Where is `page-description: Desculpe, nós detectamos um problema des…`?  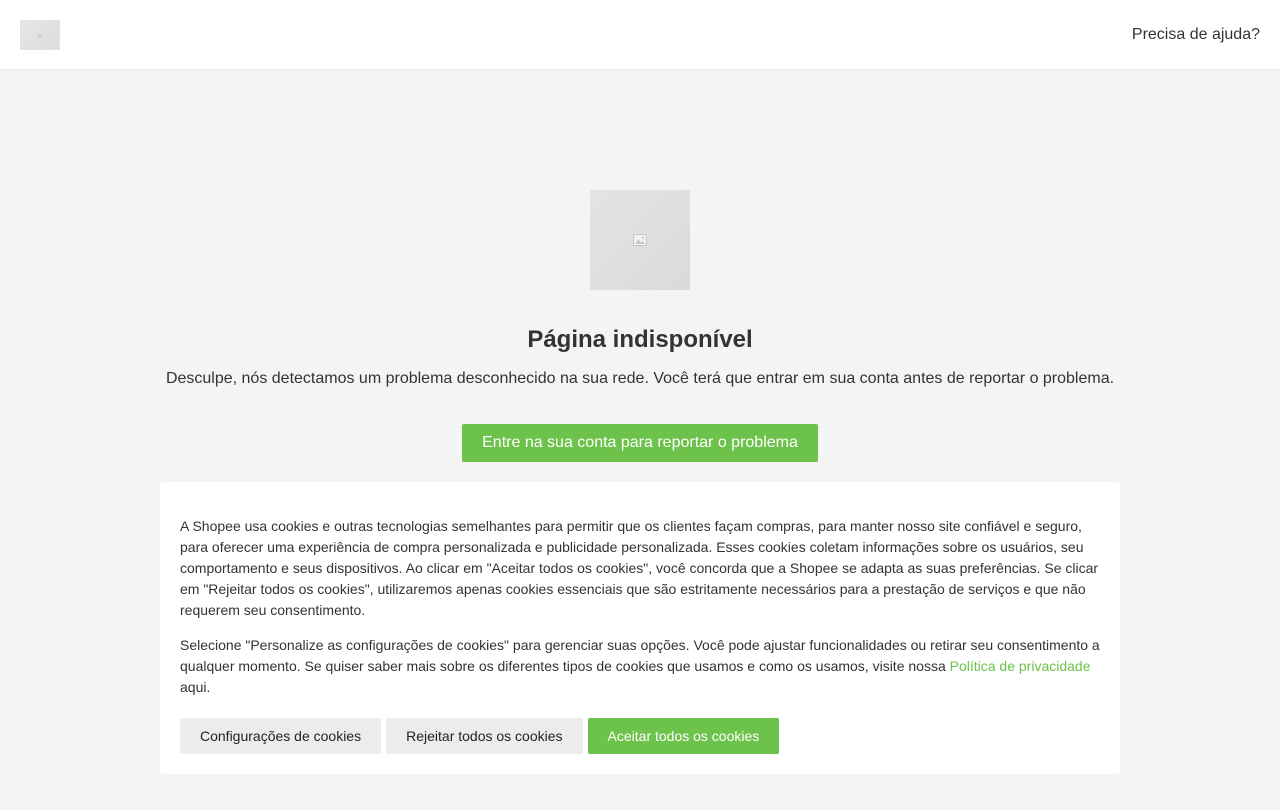
page-description: Desculpe, nós detectamos um problema des… is located at coordinates (640, 378).